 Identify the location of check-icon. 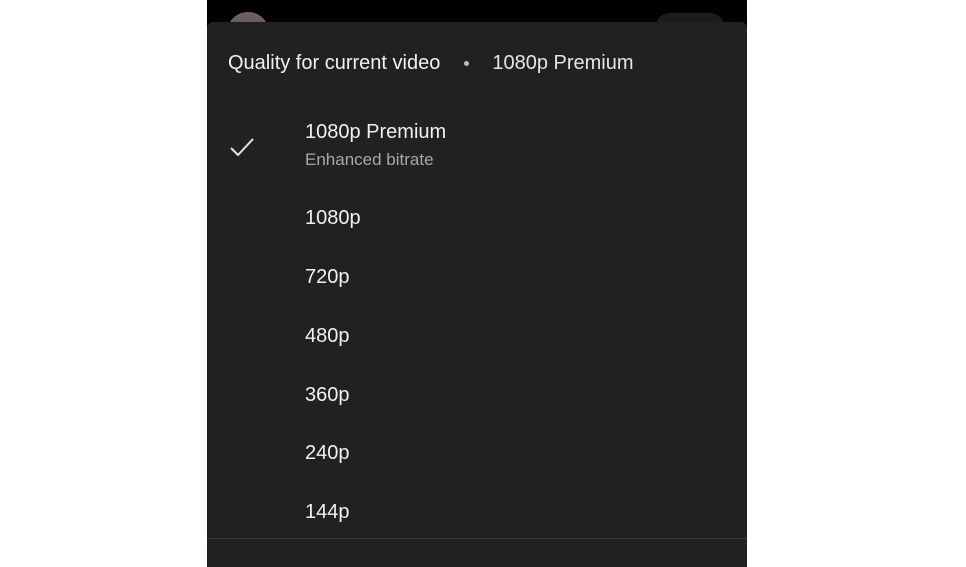
(242, 147).